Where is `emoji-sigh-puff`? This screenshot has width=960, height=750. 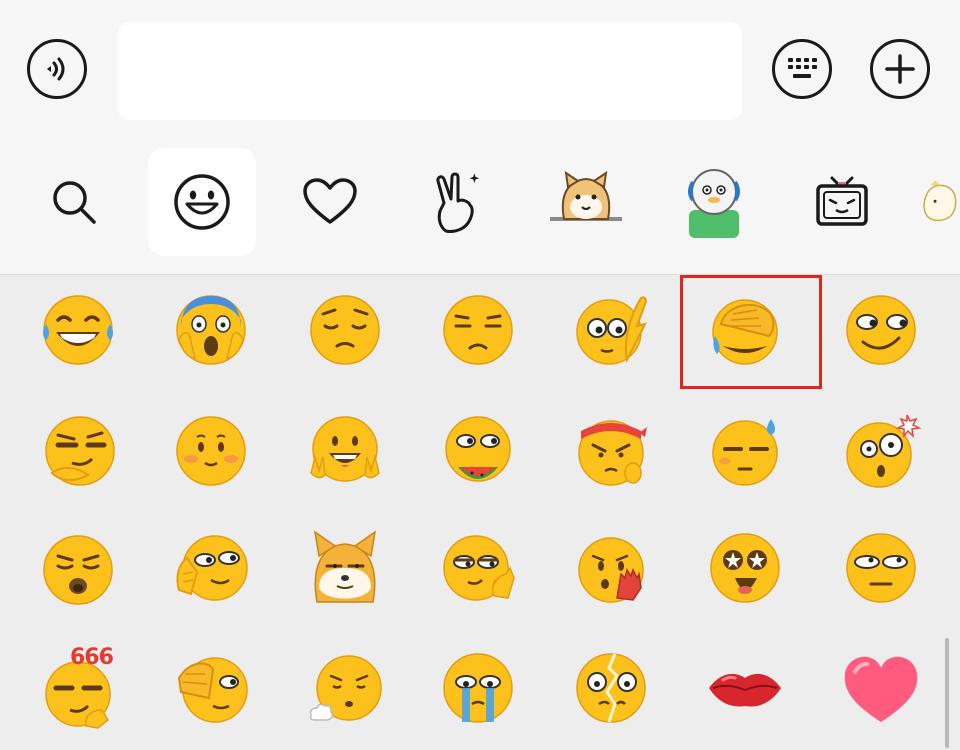
emoji-sigh-puff is located at coordinates (345, 688).